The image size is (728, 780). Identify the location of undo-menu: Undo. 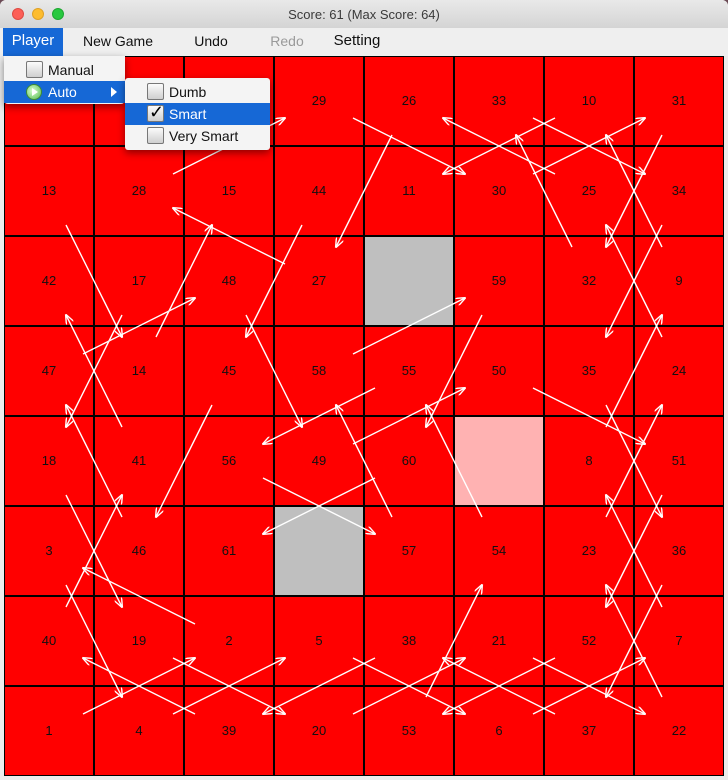
(211, 42).